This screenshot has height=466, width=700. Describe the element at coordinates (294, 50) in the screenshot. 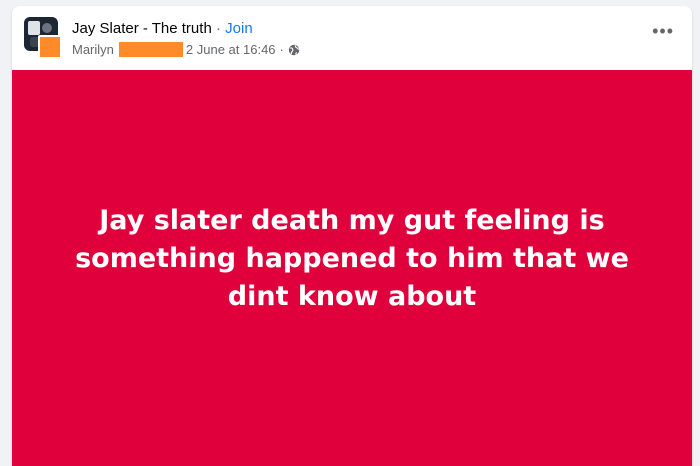

I see `globe-icon` at that location.